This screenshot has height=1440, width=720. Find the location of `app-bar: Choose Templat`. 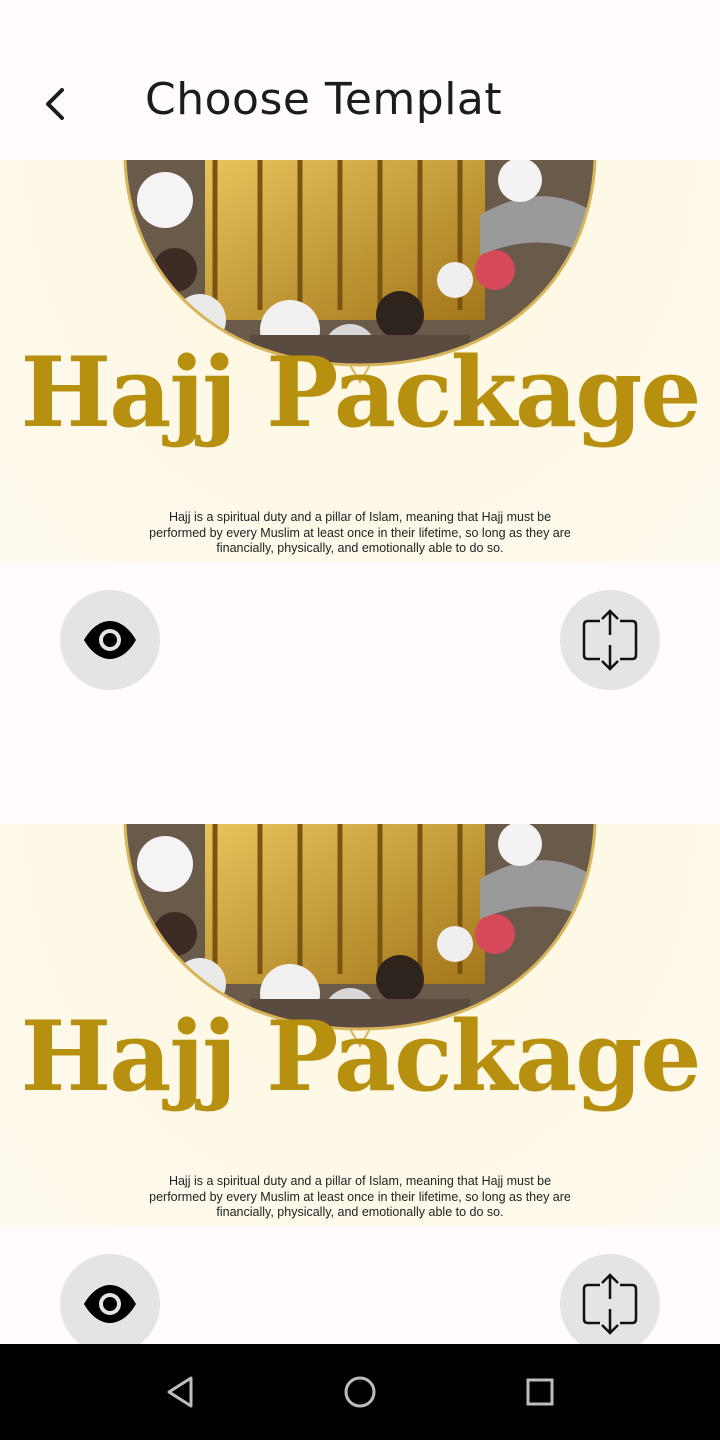

app-bar: Choose Templat is located at coordinates (360, 104).